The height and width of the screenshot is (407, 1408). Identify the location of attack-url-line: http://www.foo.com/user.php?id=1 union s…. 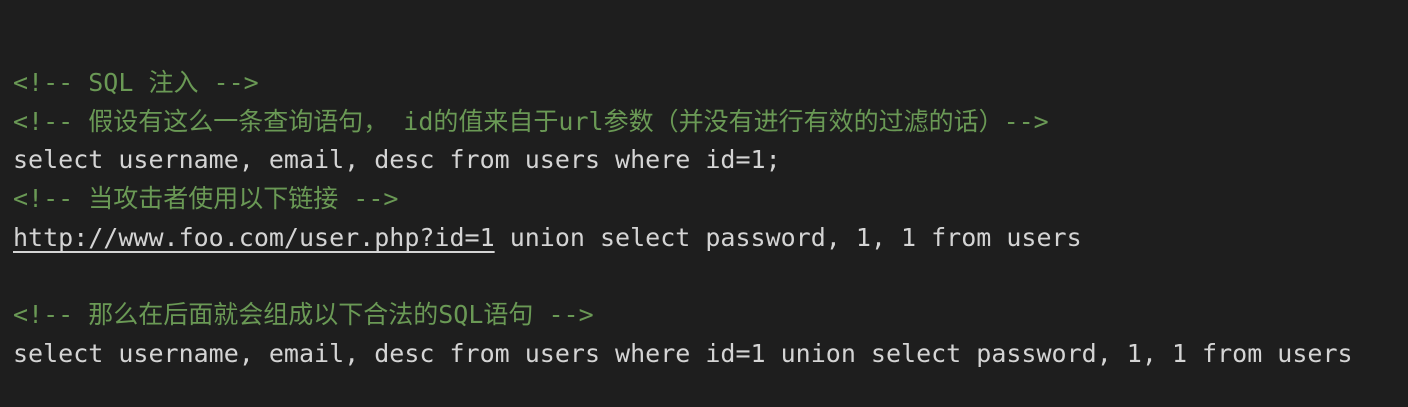
(547, 238).